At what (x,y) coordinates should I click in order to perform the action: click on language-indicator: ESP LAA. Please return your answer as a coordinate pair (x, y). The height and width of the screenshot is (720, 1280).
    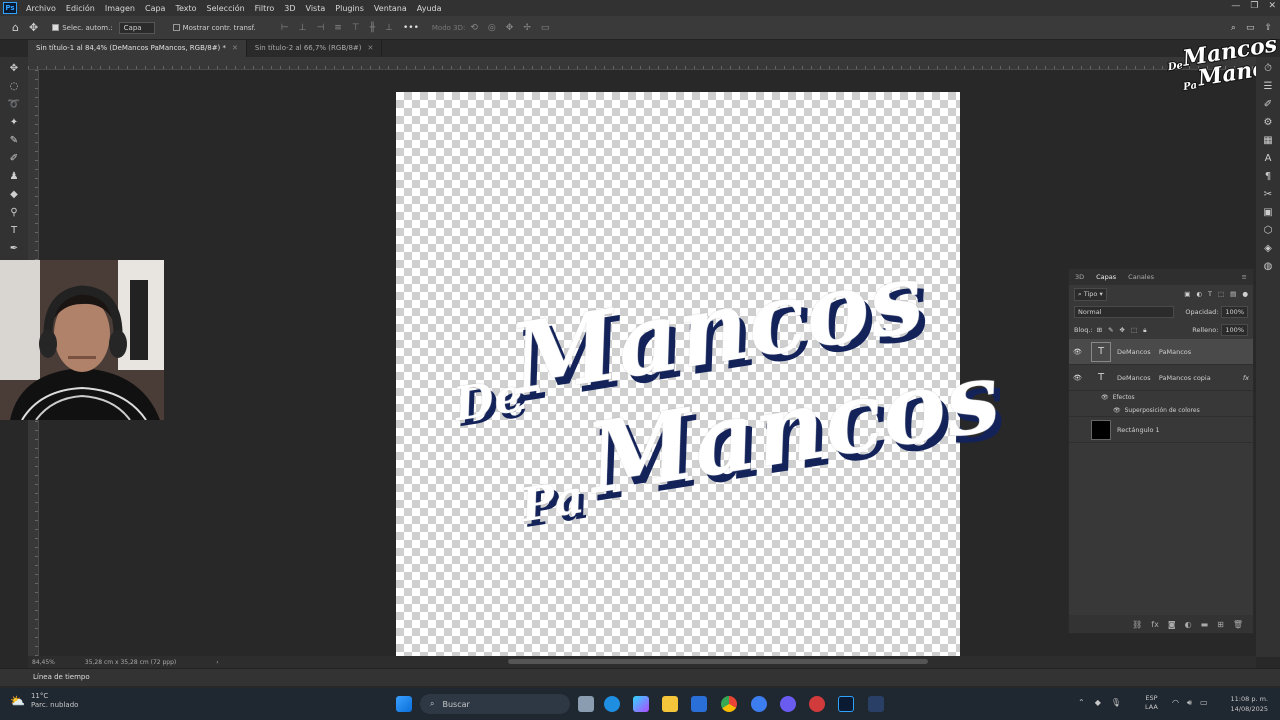
    Looking at the image, I should click on (1151, 703).